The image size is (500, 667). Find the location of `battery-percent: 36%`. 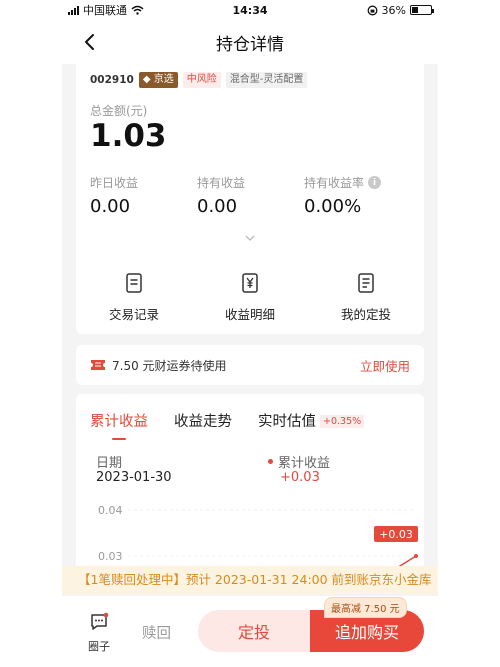

battery-percent: 36% is located at coordinates (393, 10).